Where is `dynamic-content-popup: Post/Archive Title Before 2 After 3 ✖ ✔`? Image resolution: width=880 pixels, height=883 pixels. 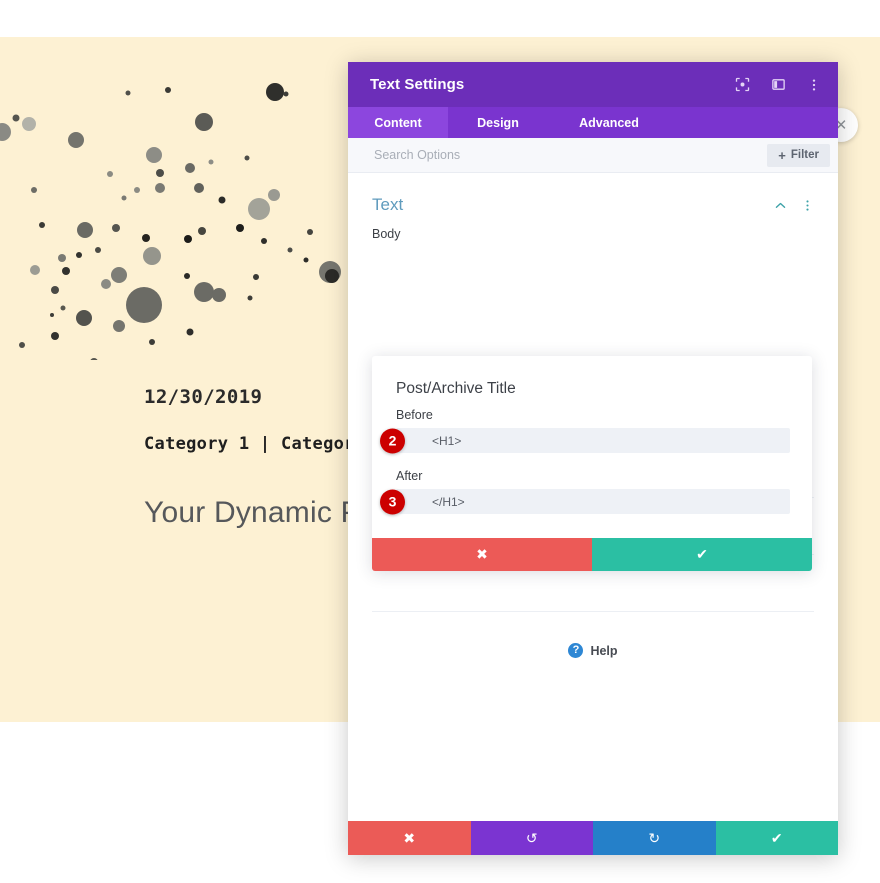
dynamic-content-popup: Post/Archive Title Before 2 After 3 ✖ ✔ is located at coordinates (592, 463).